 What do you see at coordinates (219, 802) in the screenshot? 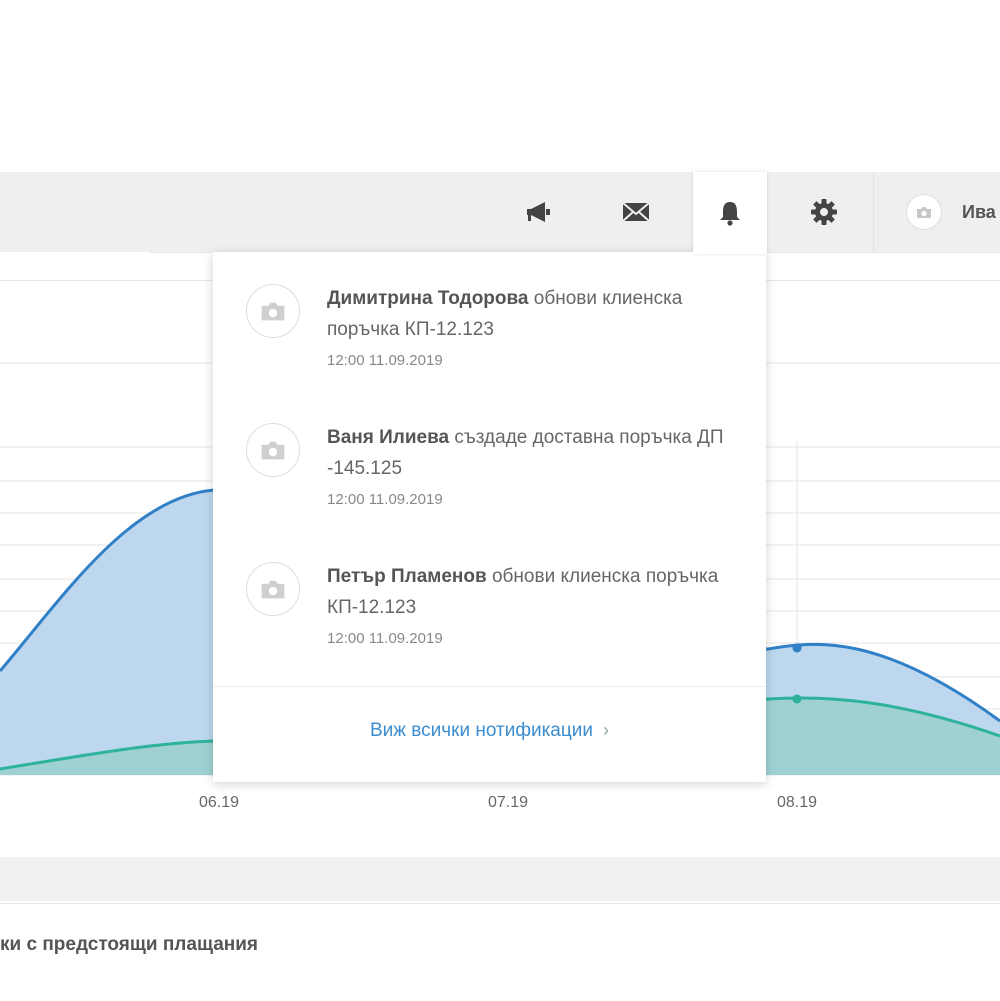
I see `x-tick-label: 06.19` at bounding box center [219, 802].